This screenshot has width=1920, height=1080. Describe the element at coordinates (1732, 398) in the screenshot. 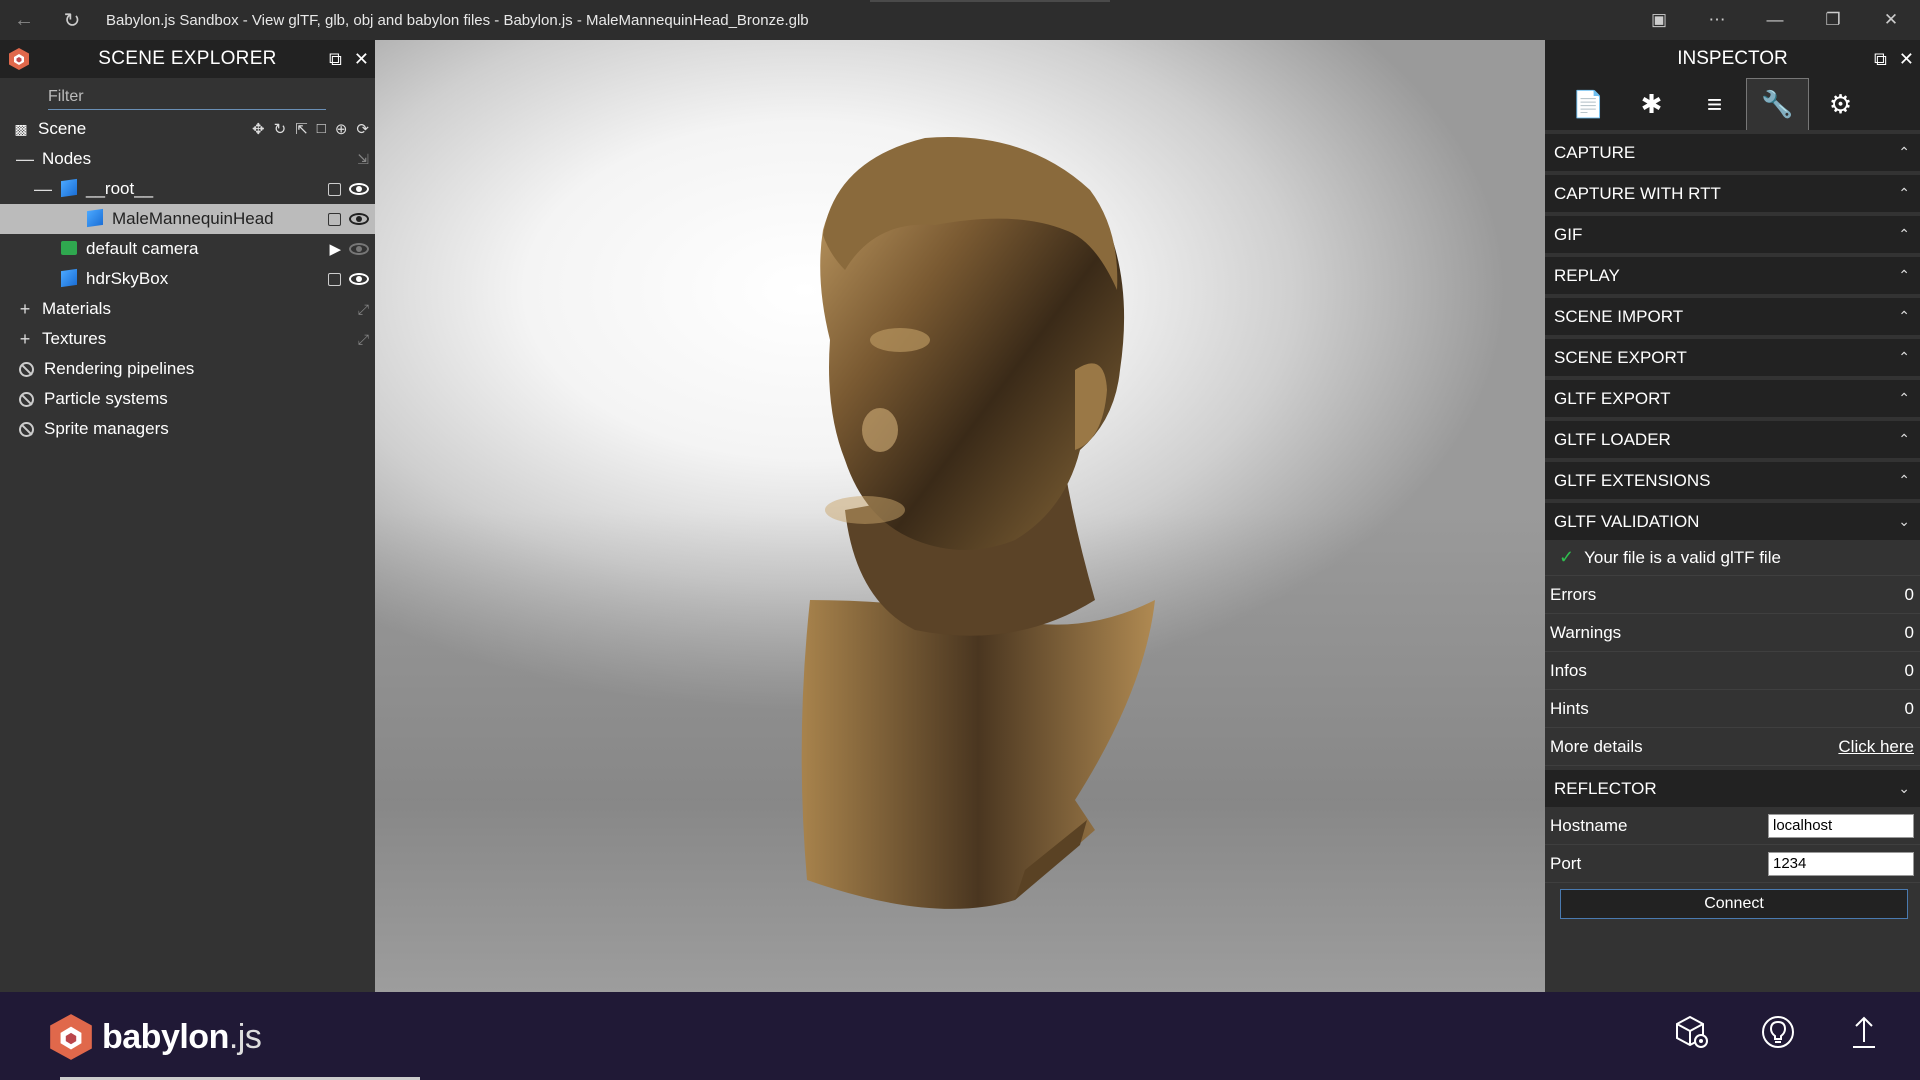

I see `section-gltf-export: GLTF EXPORT ⌃` at that location.